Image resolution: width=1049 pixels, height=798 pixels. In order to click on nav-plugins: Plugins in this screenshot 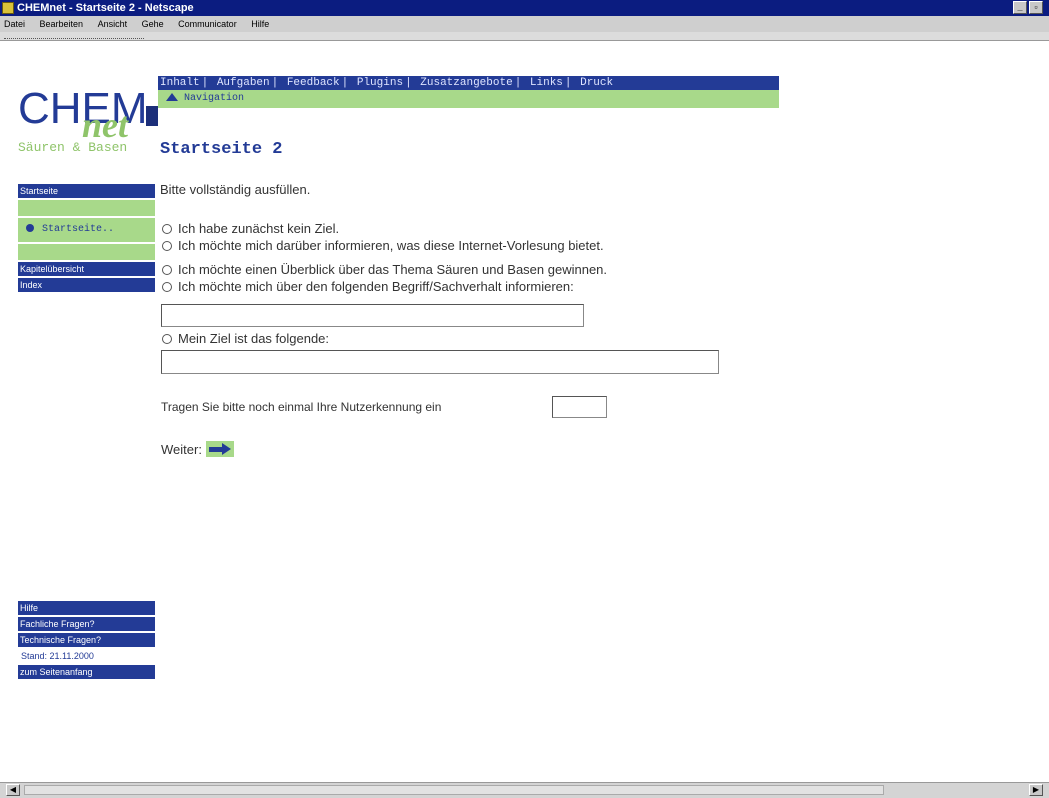, I will do `click(380, 83)`.